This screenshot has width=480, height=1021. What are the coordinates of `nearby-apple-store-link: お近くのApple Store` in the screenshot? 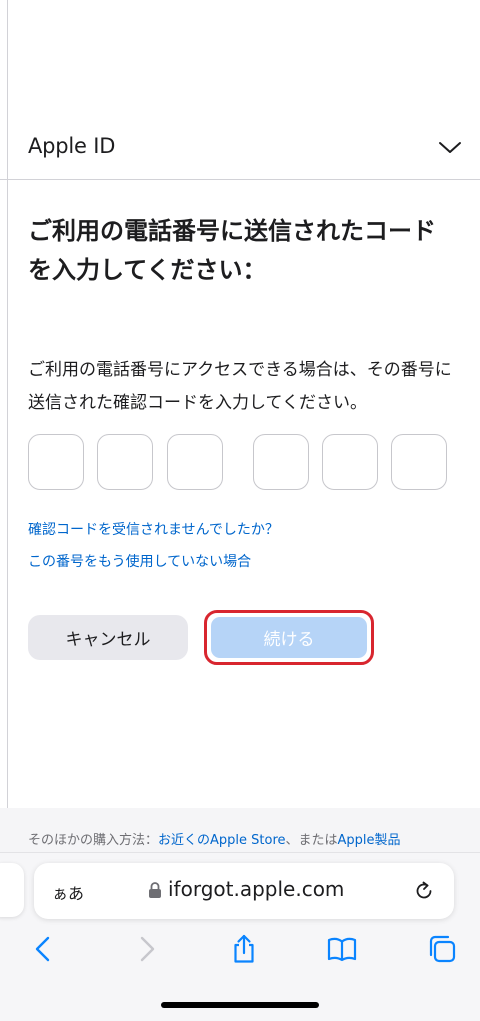 It's located at (222, 840).